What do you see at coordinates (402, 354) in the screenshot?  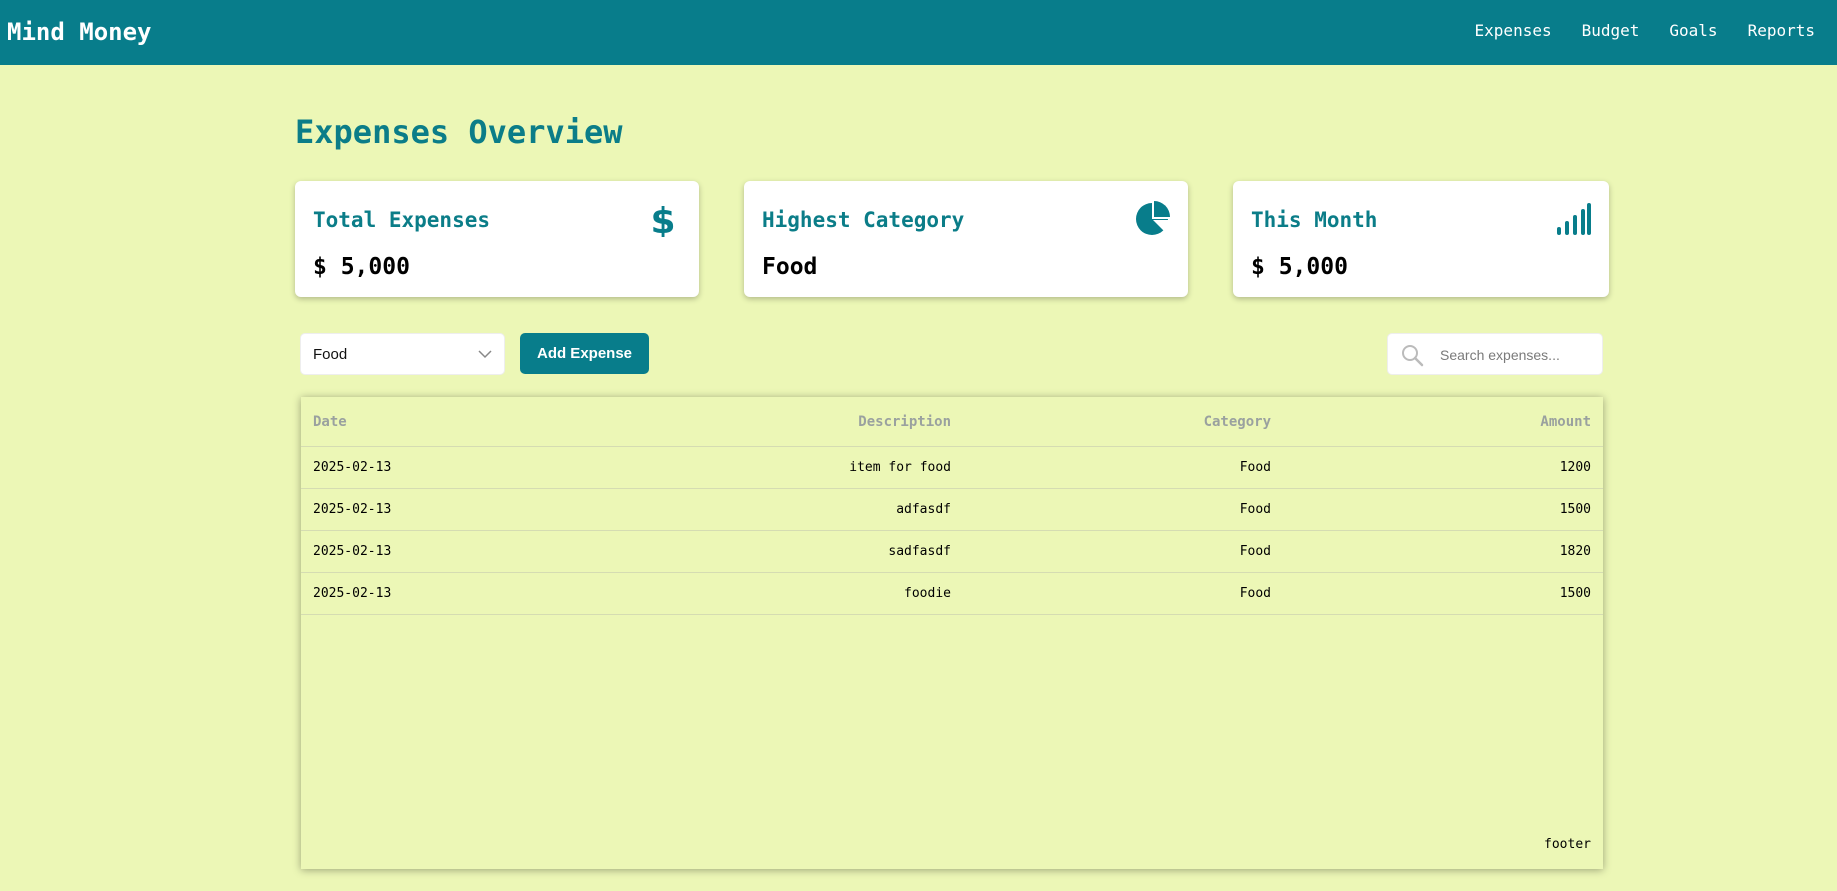 I see `category-select: Food` at bounding box center [402, 354].